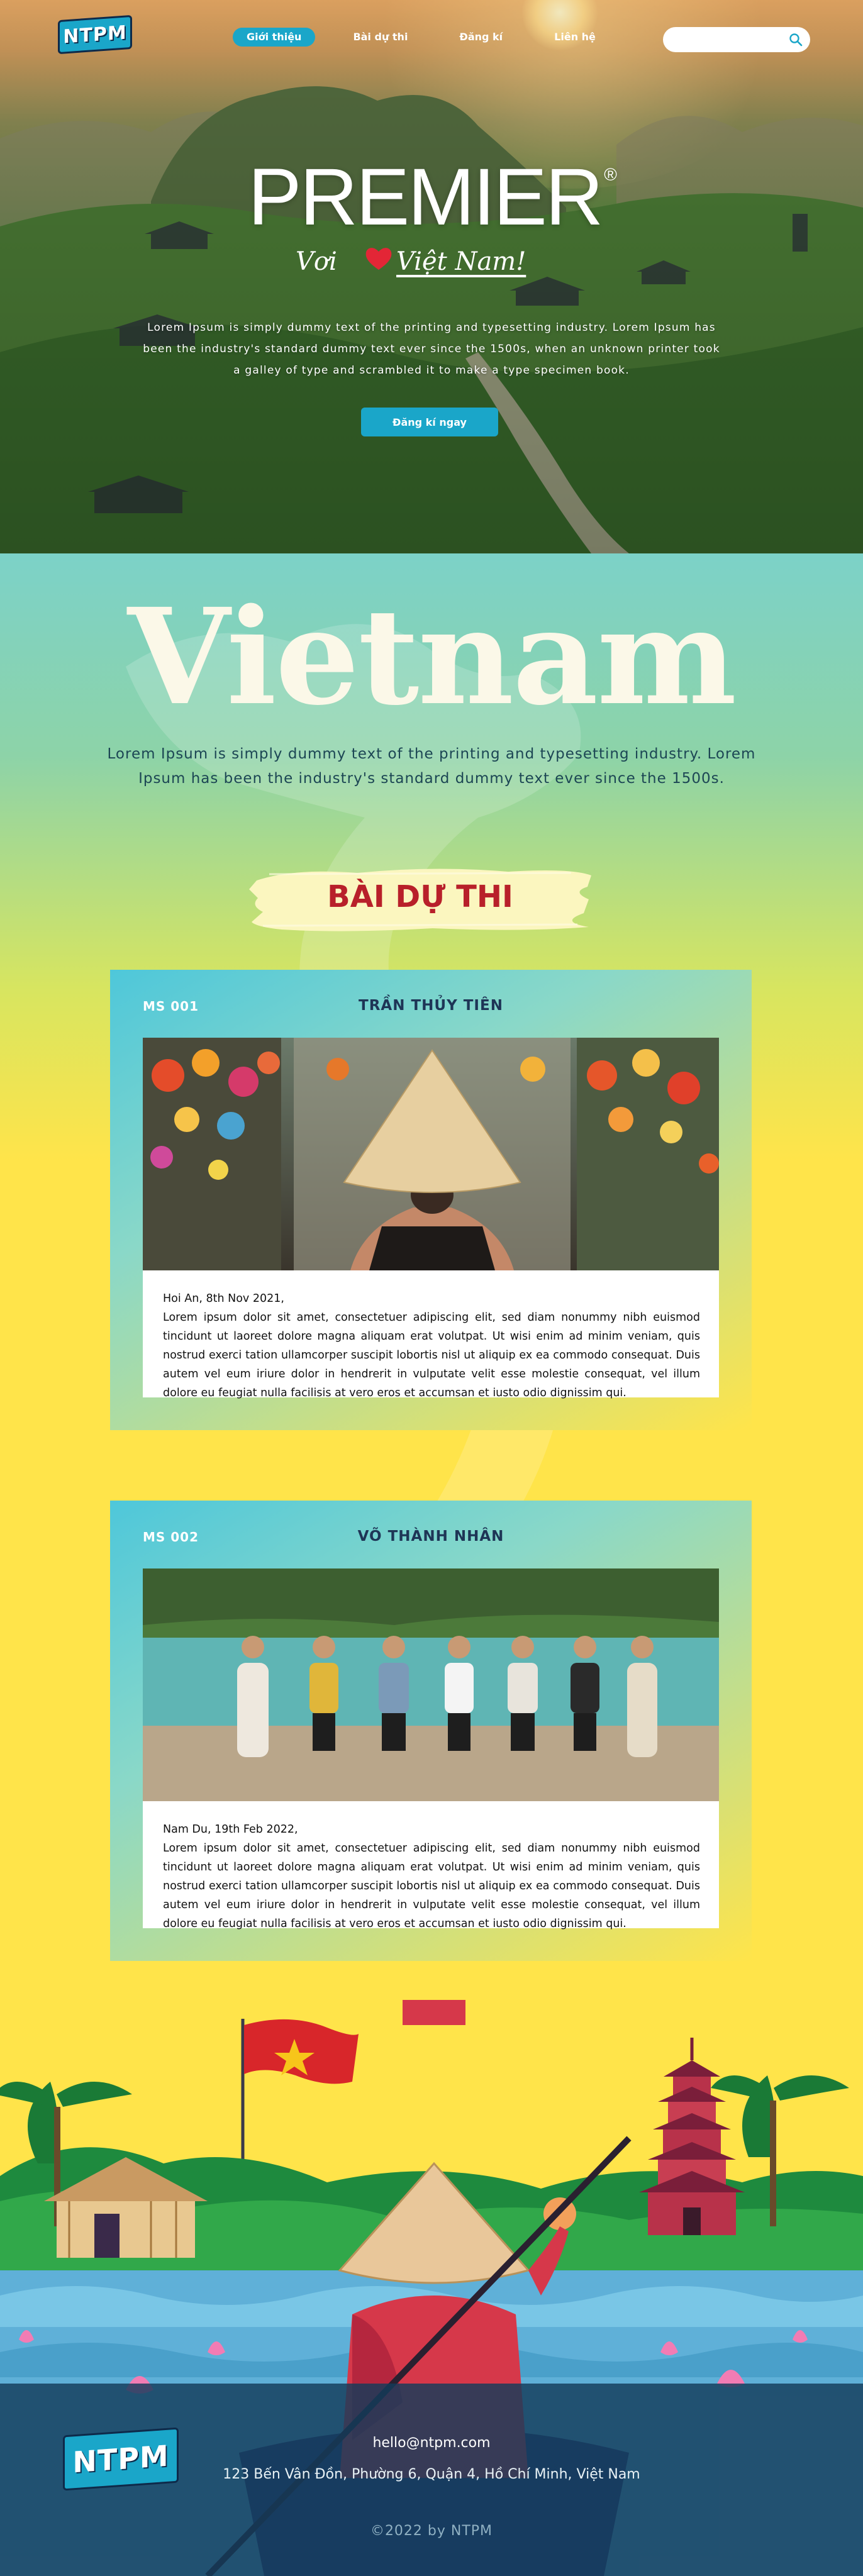 The image size is (863, 2576). I want to click on tagline: Vơi Việt Nam!, so click(434, 264).